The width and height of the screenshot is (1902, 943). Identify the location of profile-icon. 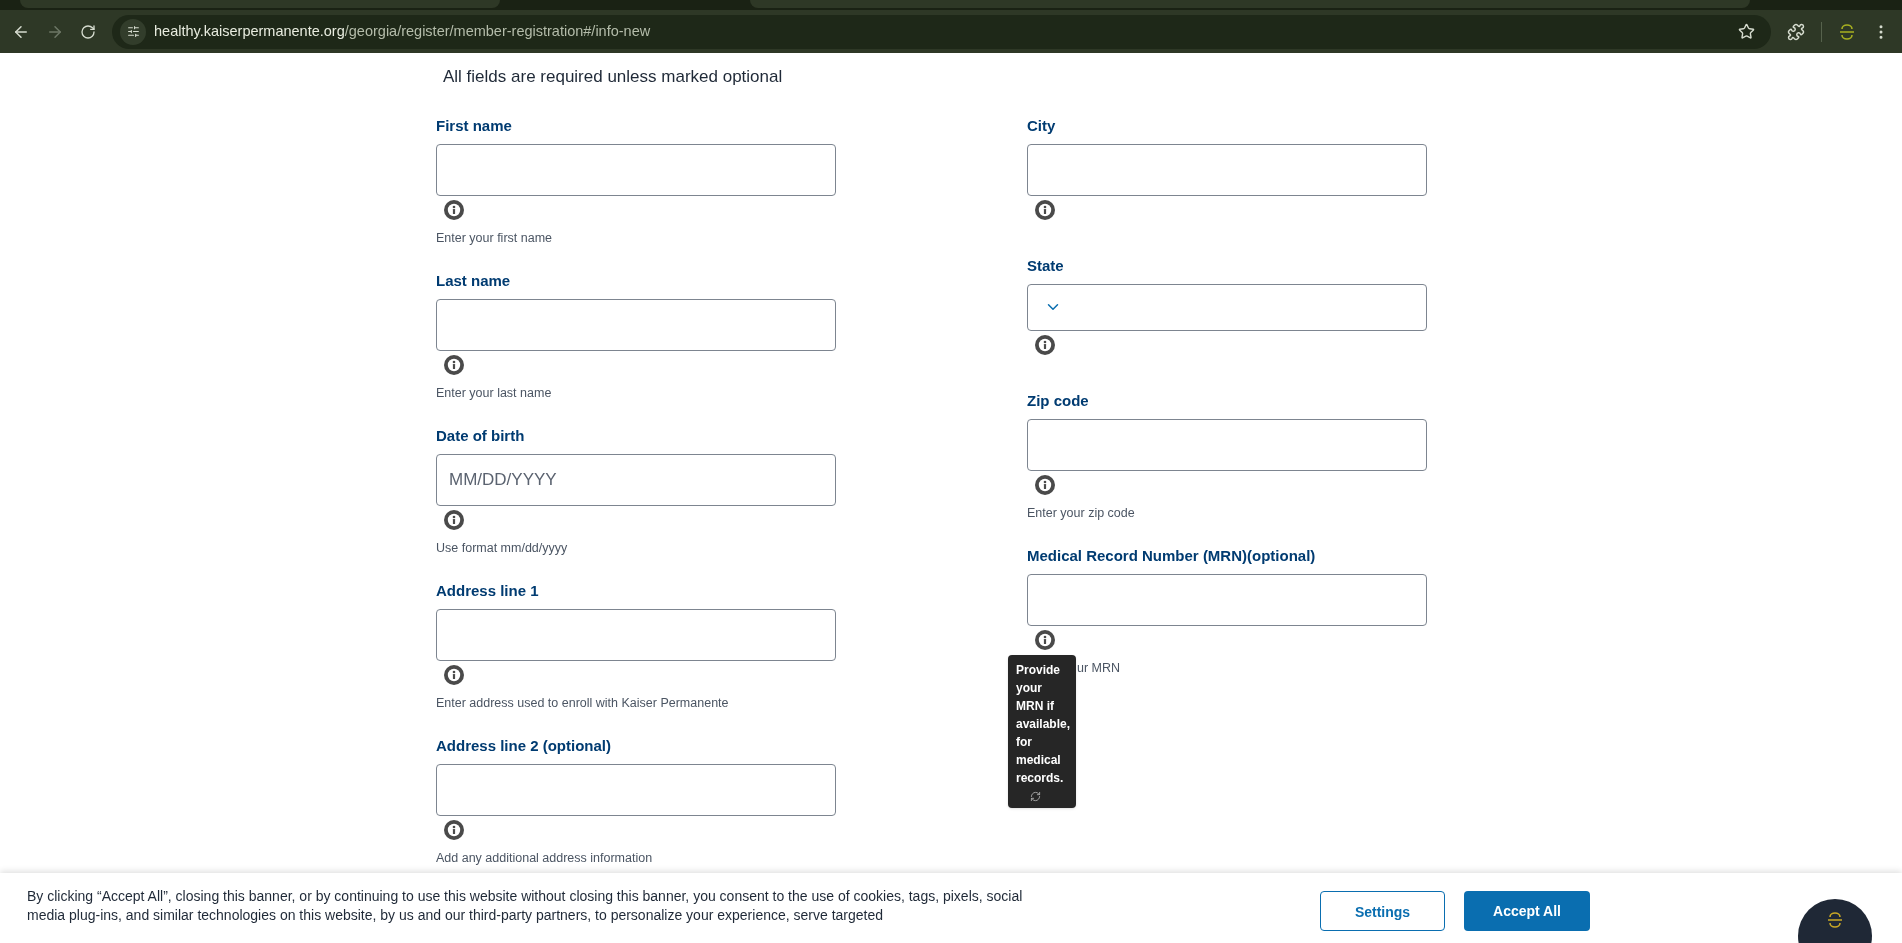
(1847, 31).